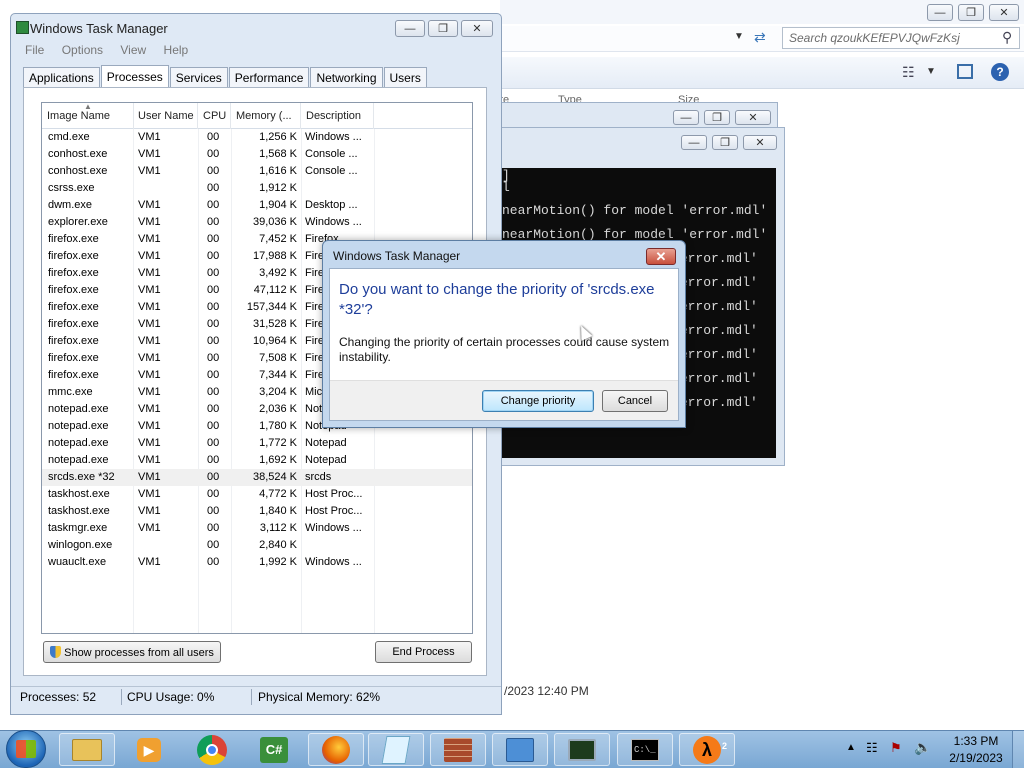 The height and width of the screenshot is (768, 1024). I want to click on view-options-icon: ☷, so click(908, 72).